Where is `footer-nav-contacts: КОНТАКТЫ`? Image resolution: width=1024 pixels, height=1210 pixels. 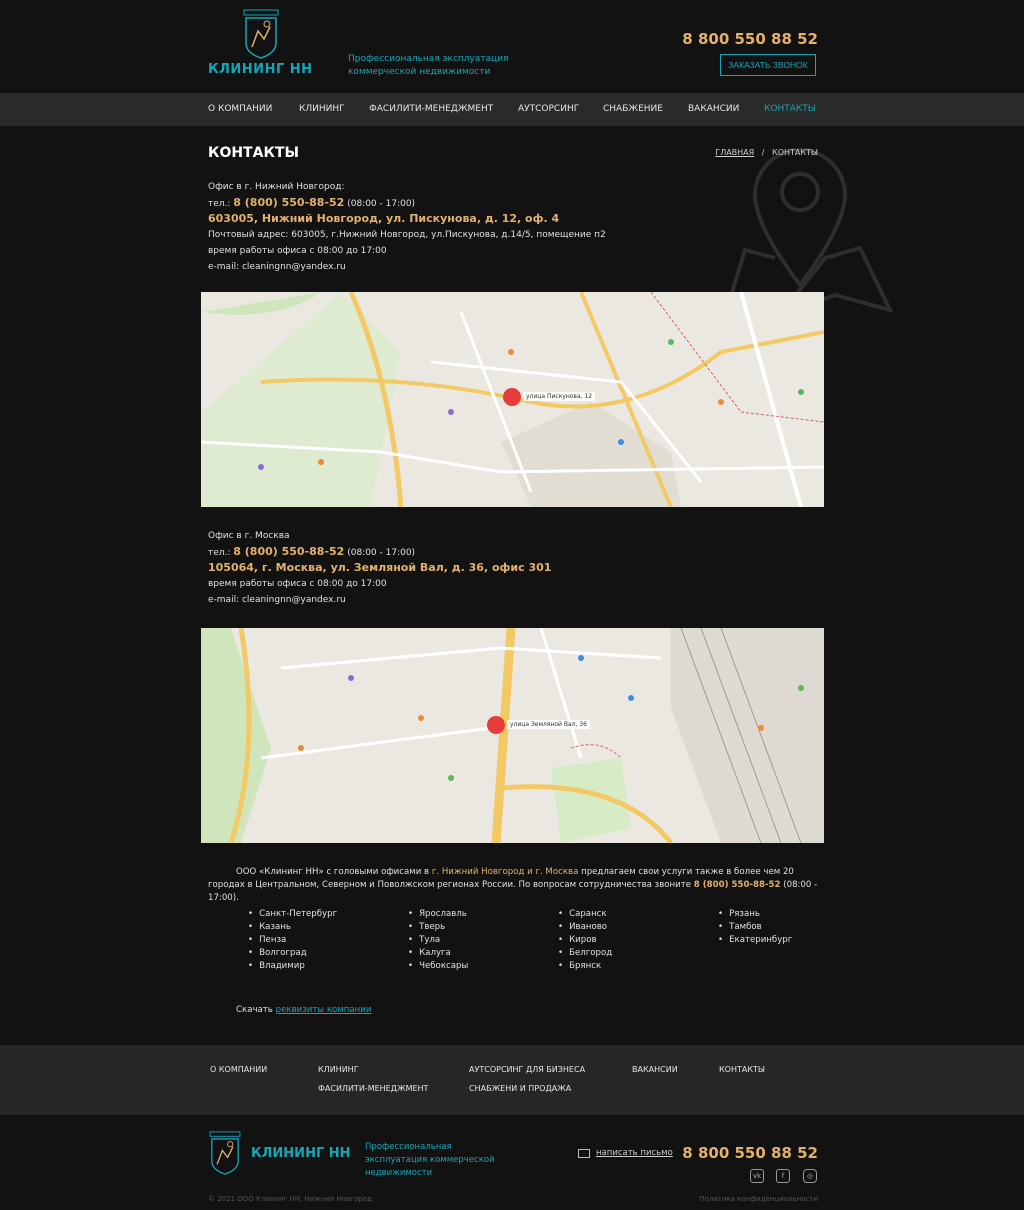 footer-nav-contacts: КОНТАКТЫ is located at coordinates (742, 1069).